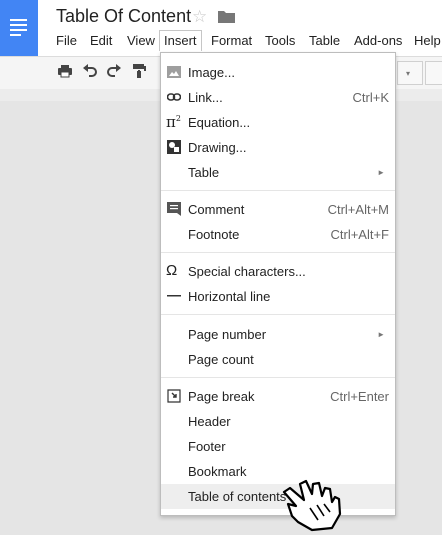 This screenshot has height=535, width=442. I want to click on menu-item-link: Link... Ctrl+K, so click(278, 97).